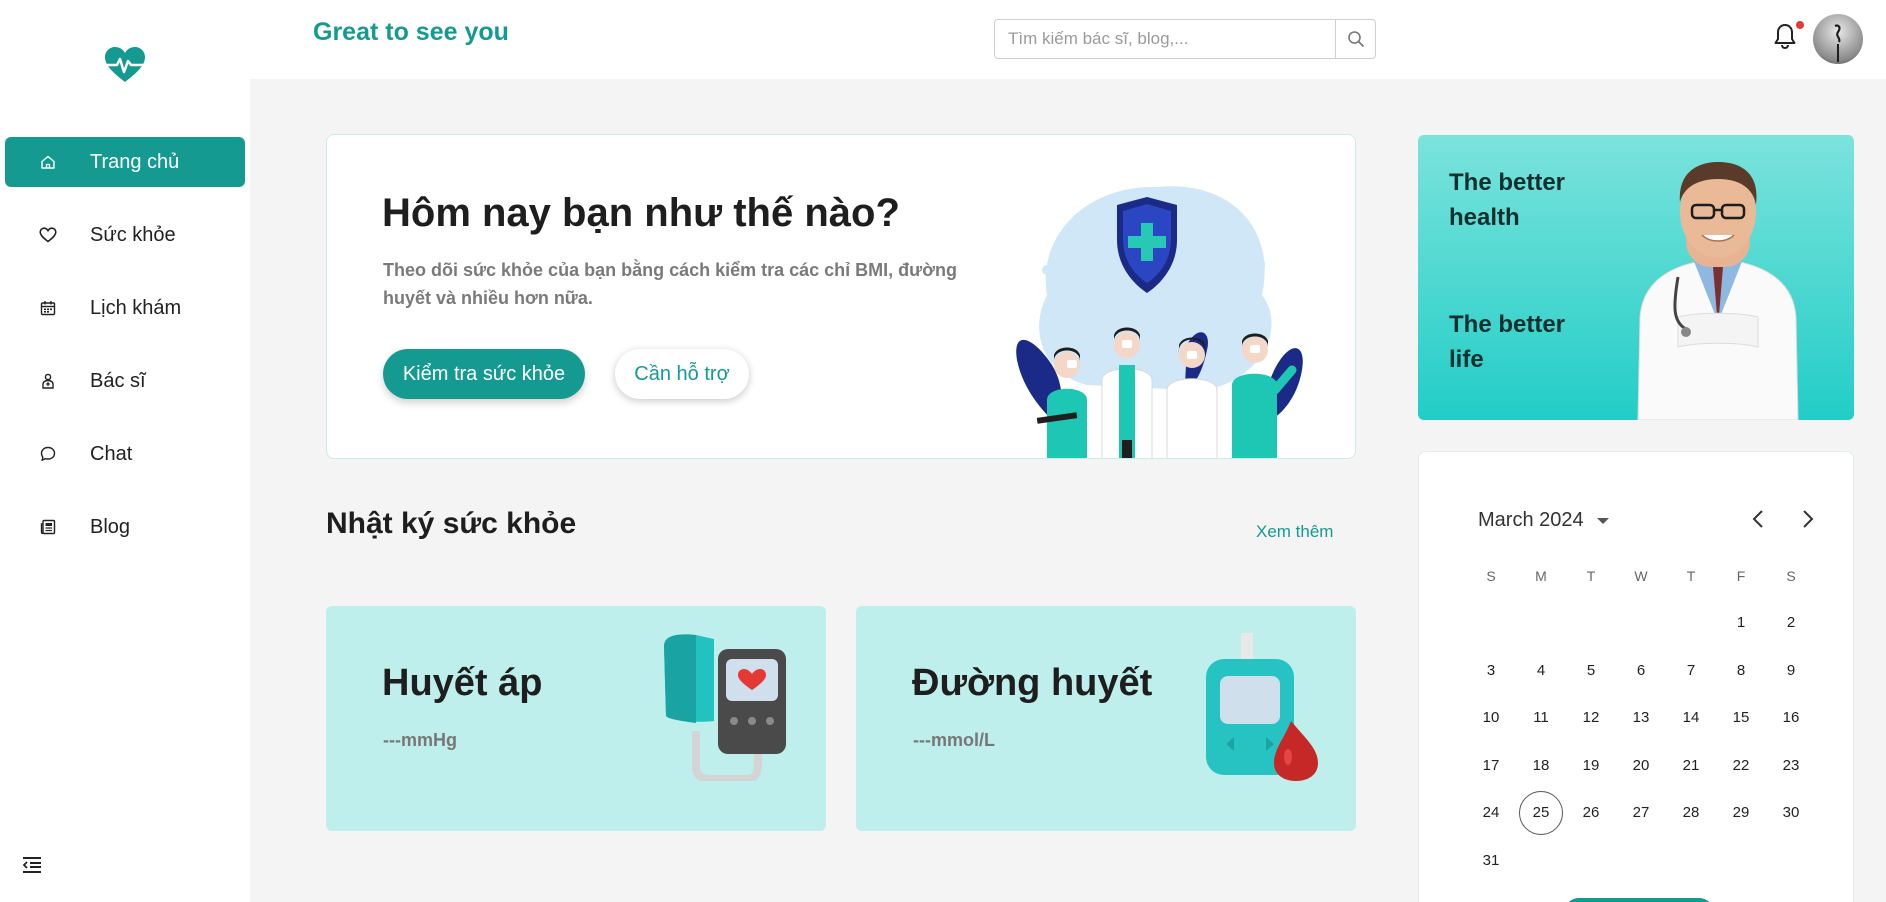 The height and width of the screenshot is (902, 1886). What do you see at coordinates (135, 161) in the screenshot?
I see `sidebar-item-label: Trang chủ` at bounding box center [135, 161].